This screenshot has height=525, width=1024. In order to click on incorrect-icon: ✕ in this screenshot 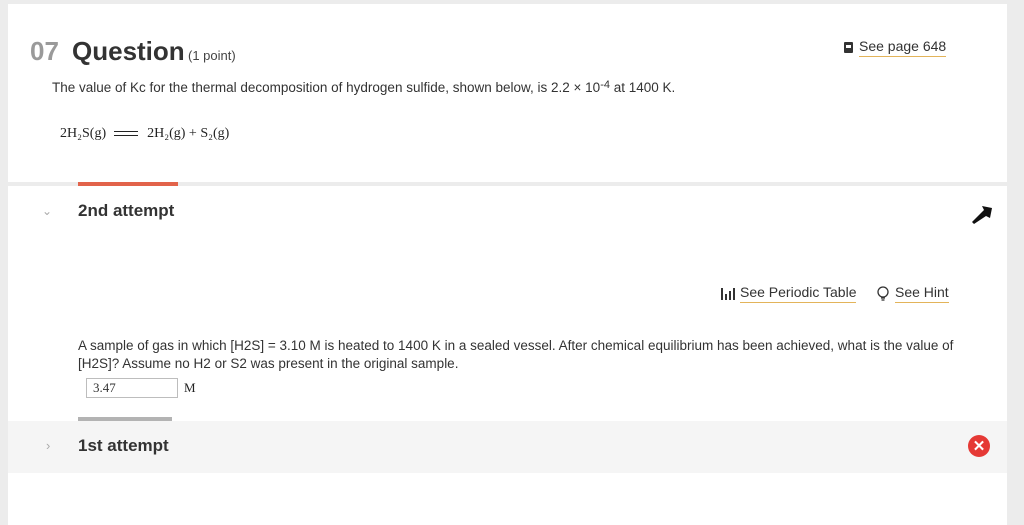, I will do `click(979, 446)`.